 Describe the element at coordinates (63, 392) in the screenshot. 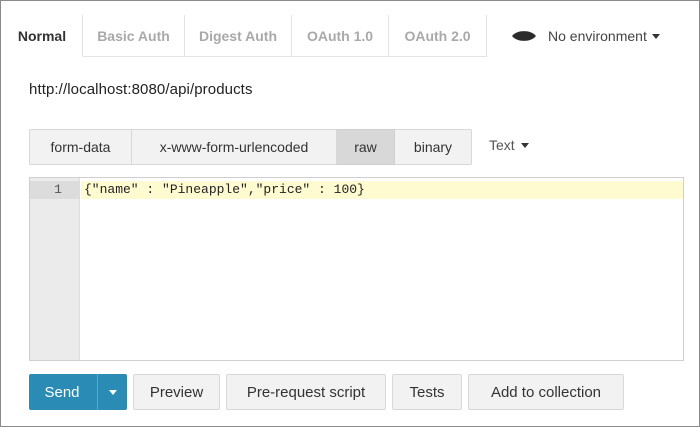

I see `send-button: Send` at that location.